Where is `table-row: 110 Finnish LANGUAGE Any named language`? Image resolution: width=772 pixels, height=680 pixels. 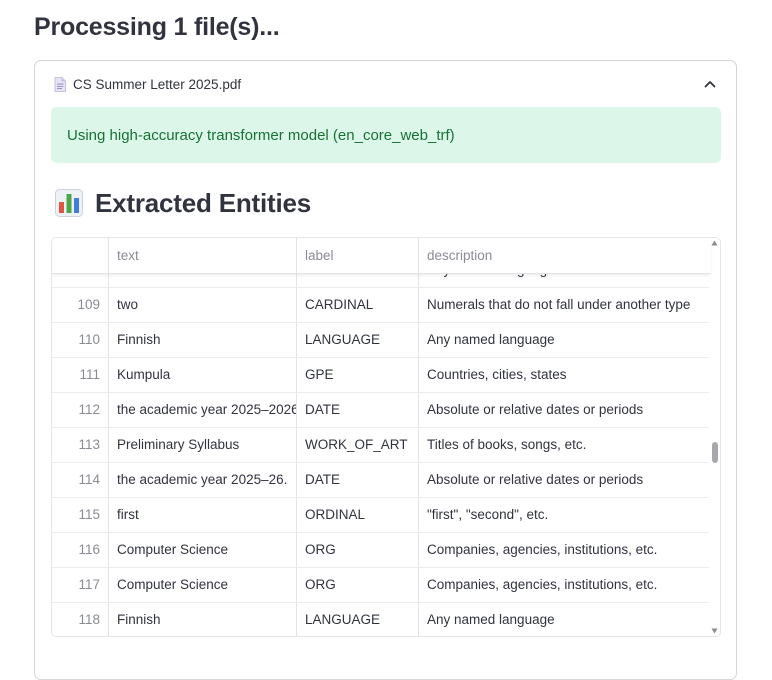
table-row: 110 Finnish LANGUAGE Any named language is located at coordinates (381, 340).